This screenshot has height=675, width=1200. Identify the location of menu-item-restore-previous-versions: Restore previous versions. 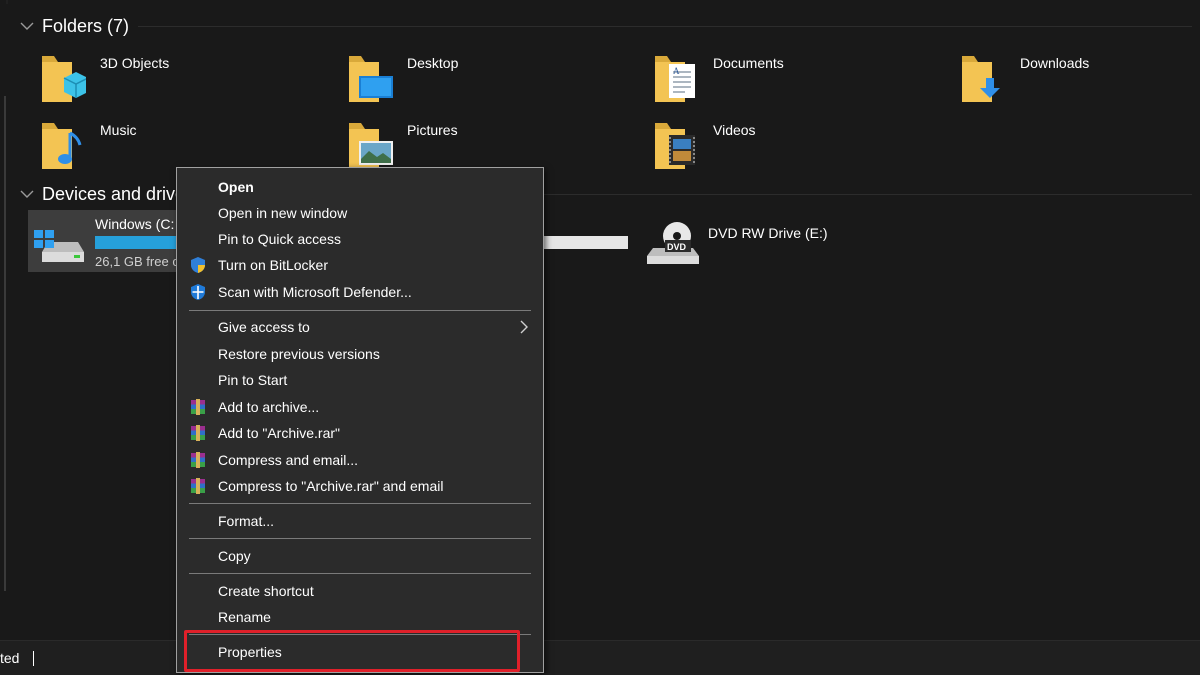
(360, 354).